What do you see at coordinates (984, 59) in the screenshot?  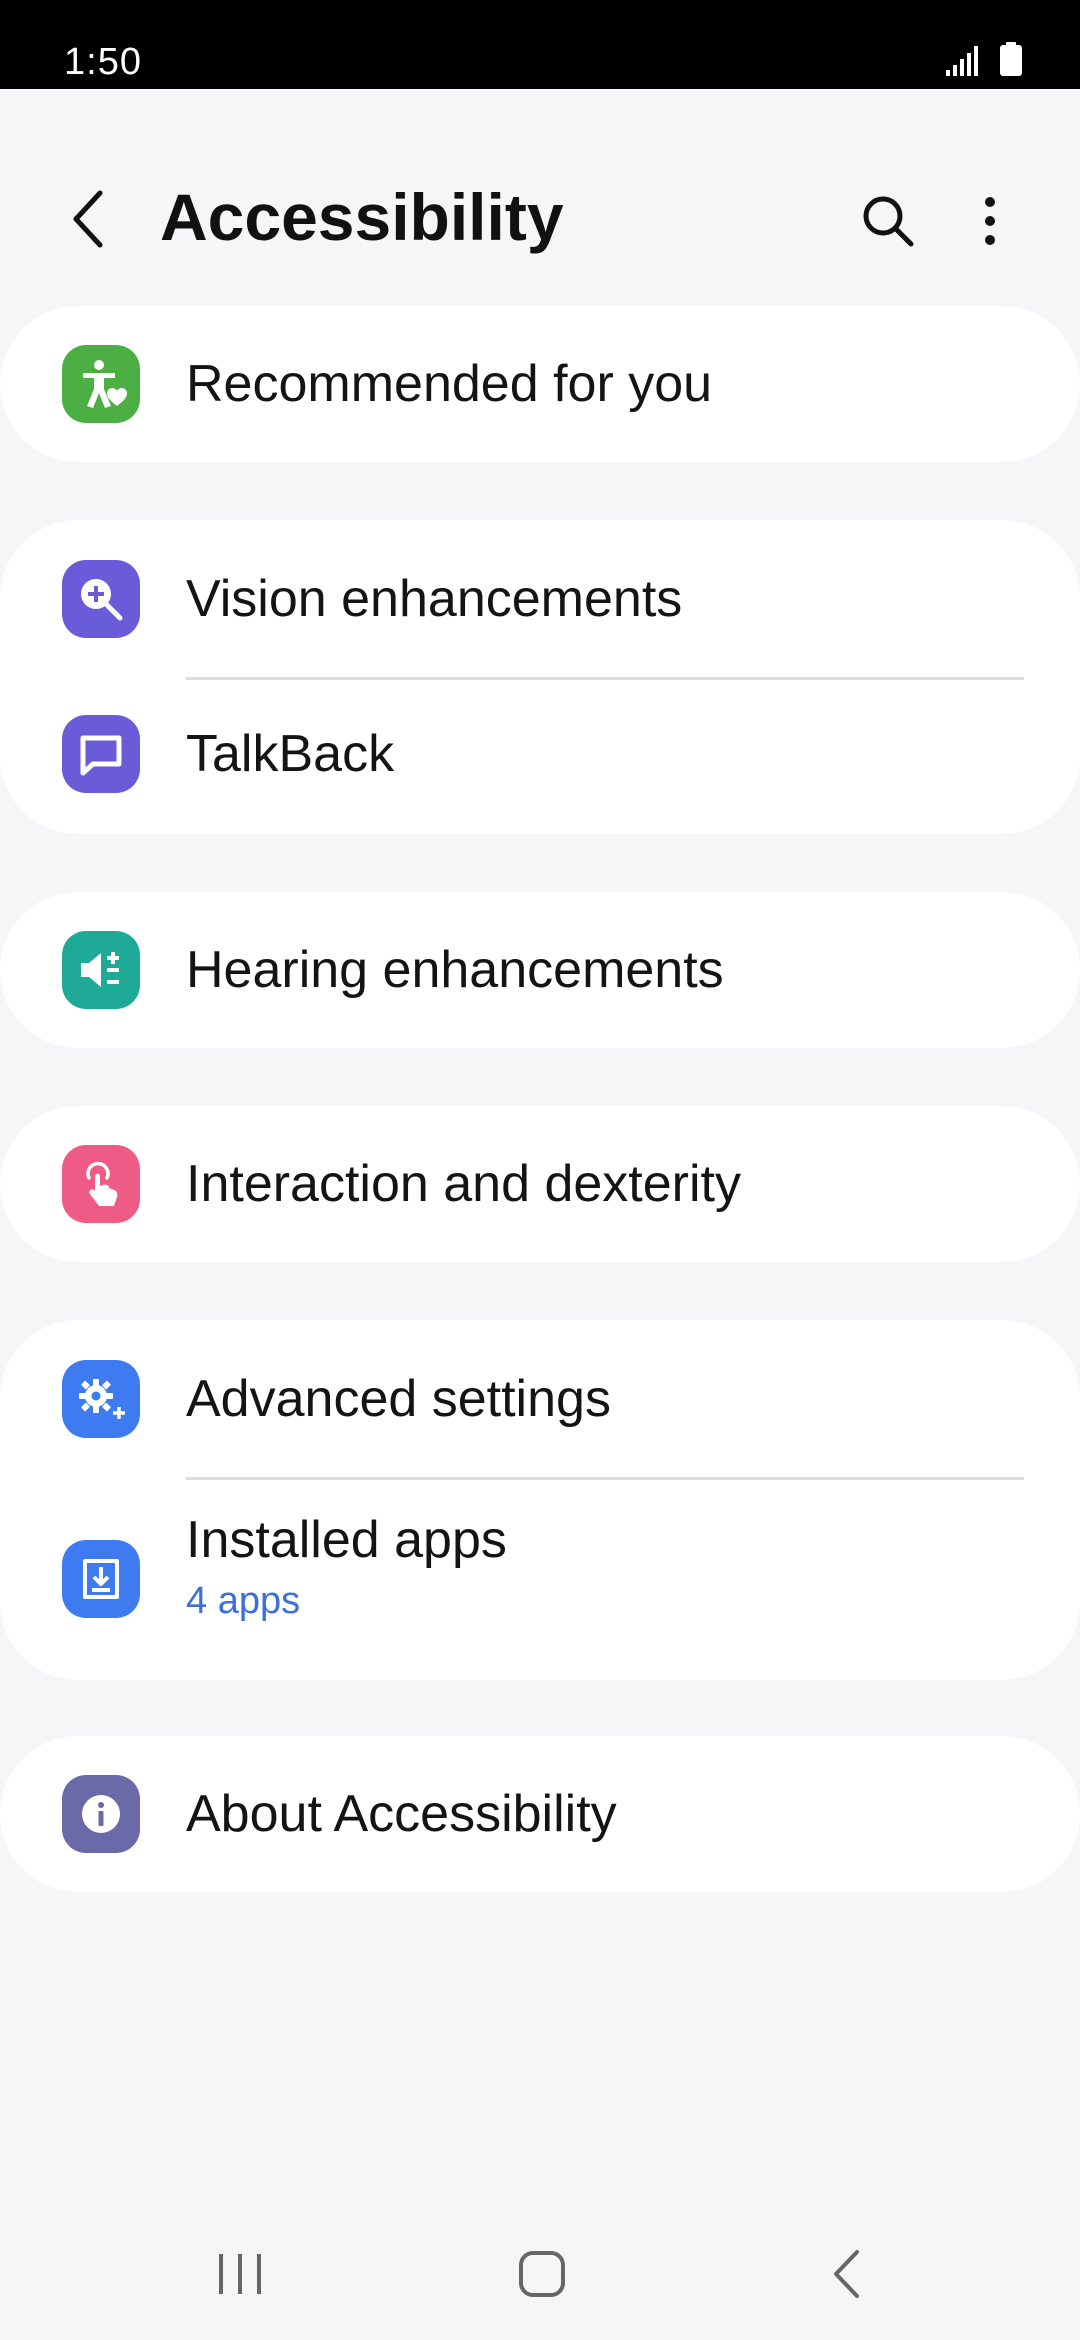 I see `status-icons` at bounding box center [984, 59].